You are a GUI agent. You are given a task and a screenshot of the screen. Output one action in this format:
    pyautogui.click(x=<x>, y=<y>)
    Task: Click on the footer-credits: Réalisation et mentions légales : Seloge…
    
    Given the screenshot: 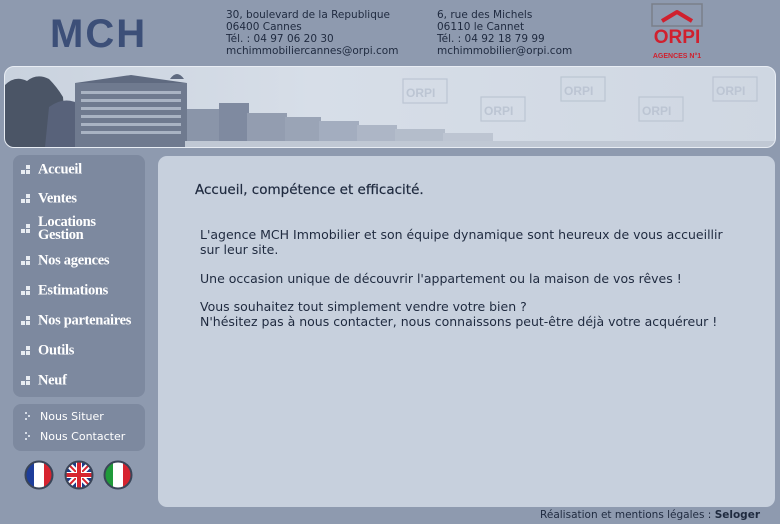 What is the action you would take?
    pyautogui.click(x=650, y=515)
    